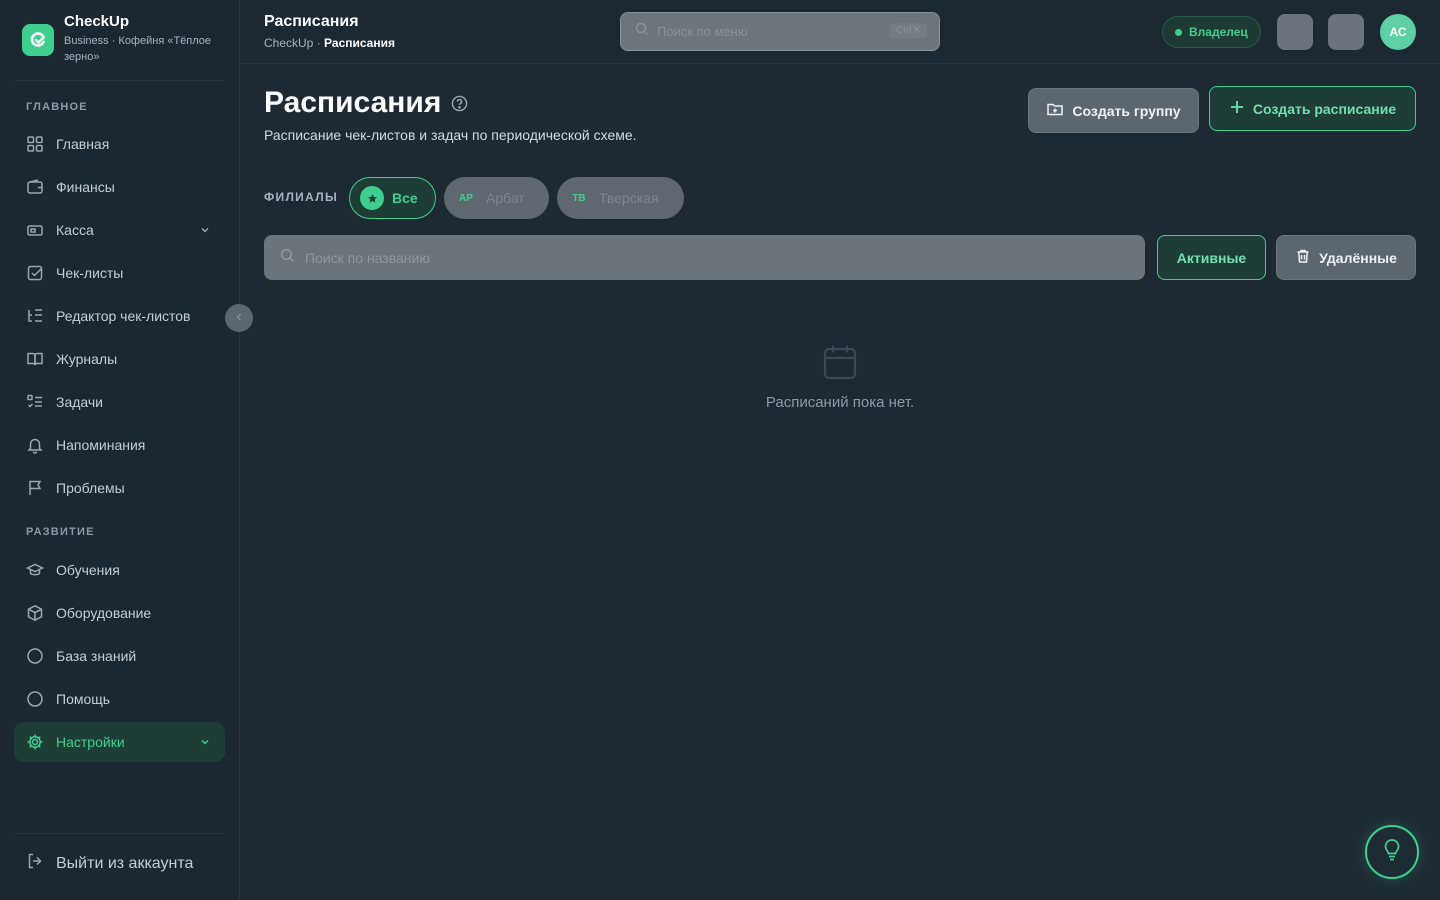 This screenshot has width=1440, height=900. I want to click on menu-search: Ctrl K, so click(780, 31).